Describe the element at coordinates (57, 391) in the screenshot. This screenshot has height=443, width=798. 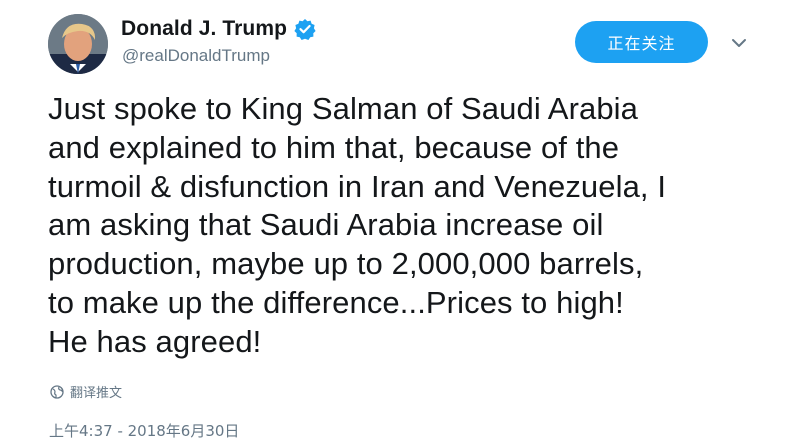
I see `globe-icon` at that location.